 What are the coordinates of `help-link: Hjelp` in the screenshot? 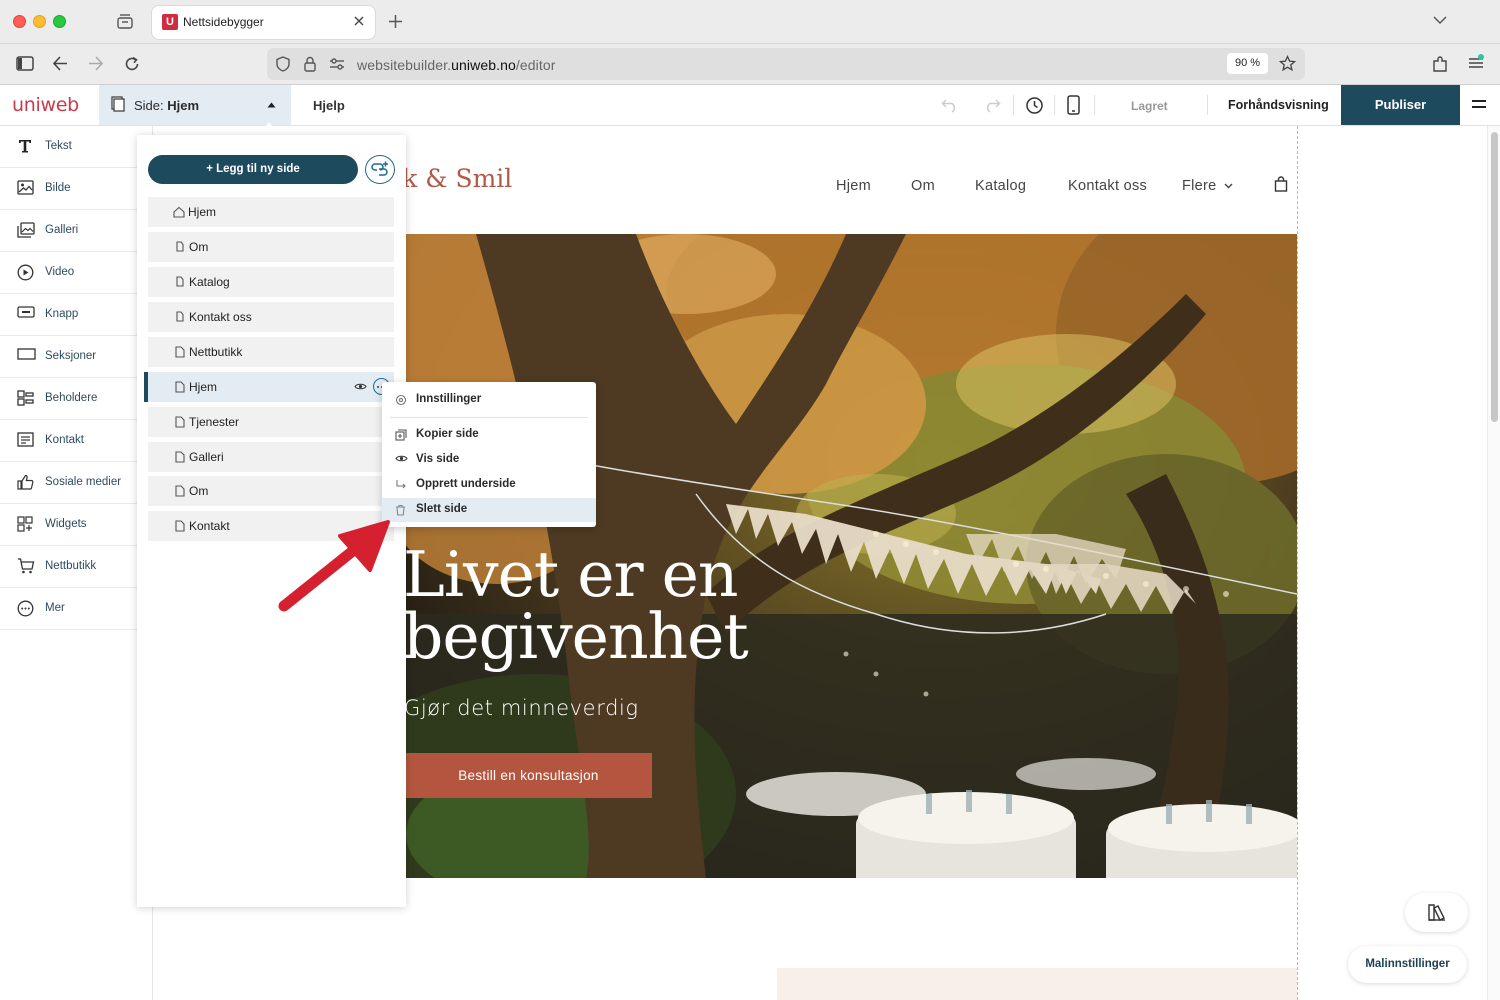 It's located at (329, 105).